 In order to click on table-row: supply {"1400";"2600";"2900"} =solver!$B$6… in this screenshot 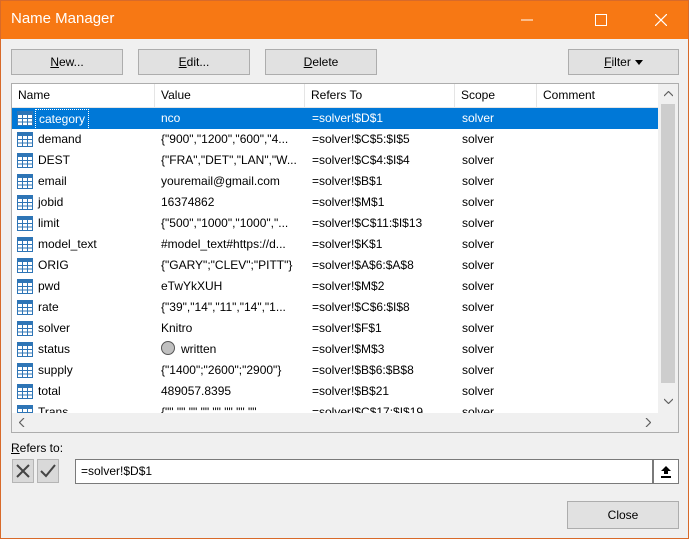, I will do `click(335, 370)`.